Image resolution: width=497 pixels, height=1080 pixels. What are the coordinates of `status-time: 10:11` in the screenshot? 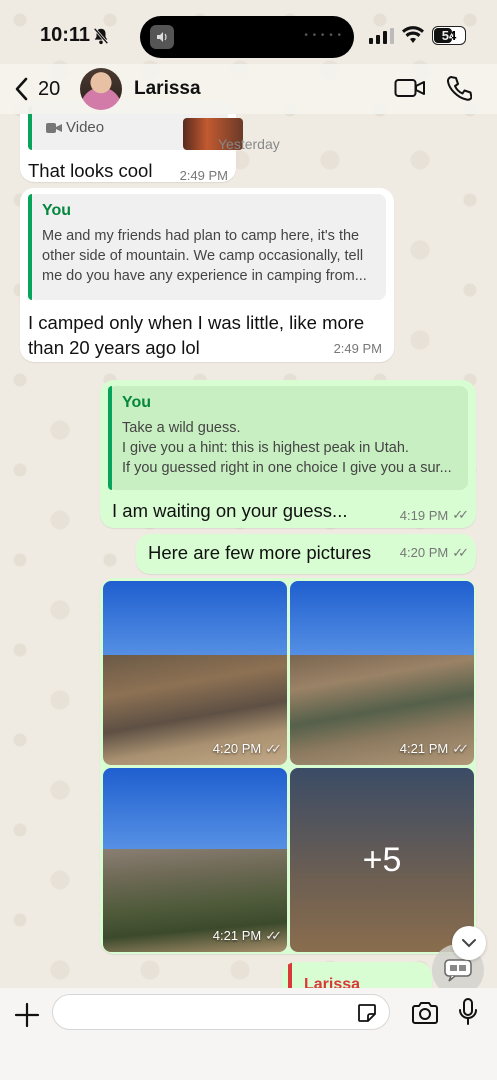 It's located at (65, 35).